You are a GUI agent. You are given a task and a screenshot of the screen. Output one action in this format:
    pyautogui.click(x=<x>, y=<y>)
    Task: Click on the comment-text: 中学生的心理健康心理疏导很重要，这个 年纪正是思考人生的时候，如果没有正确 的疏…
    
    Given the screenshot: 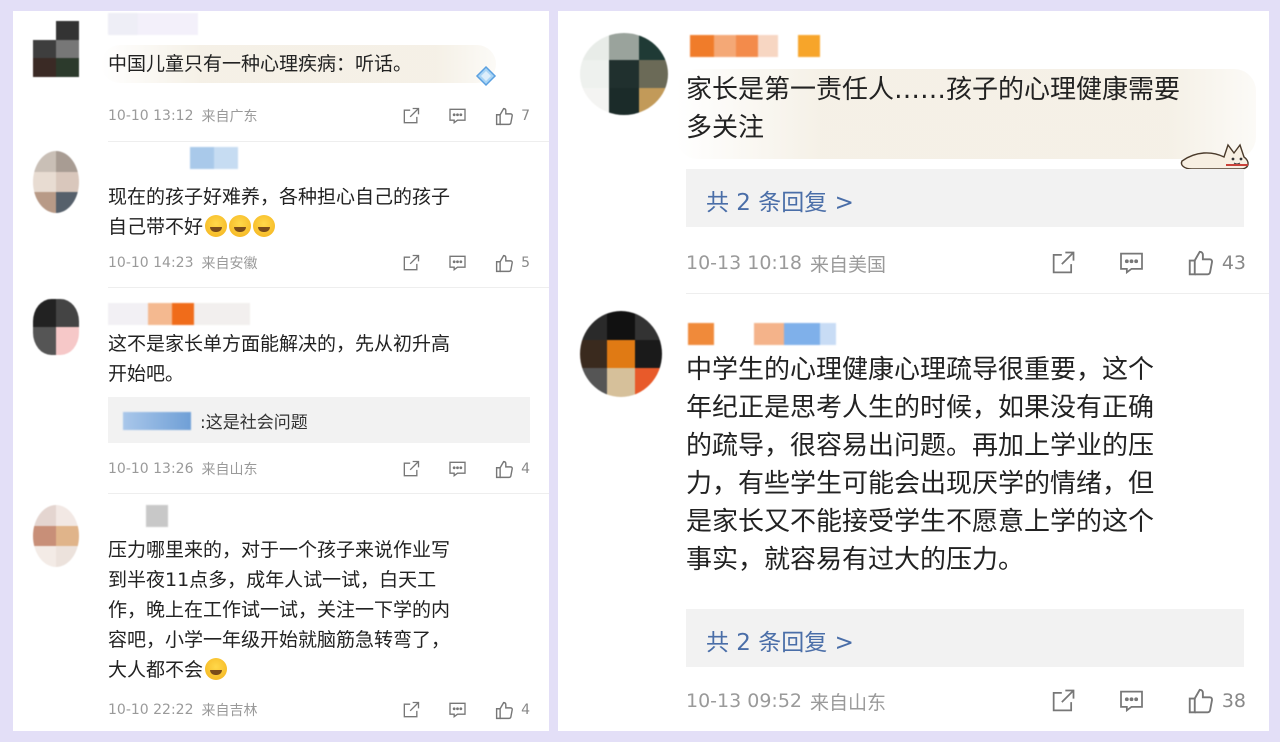 What is the action you would take?
    pyautogui.click(x=920, y=465)
    